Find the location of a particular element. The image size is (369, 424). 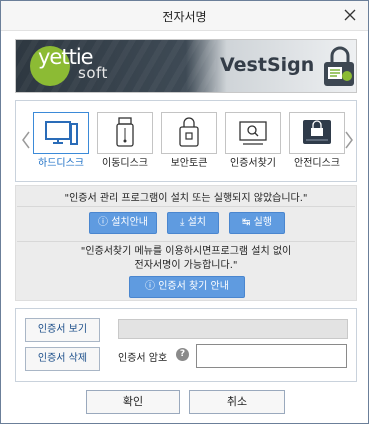

security-token-icon is located at coordinates (189, 132).